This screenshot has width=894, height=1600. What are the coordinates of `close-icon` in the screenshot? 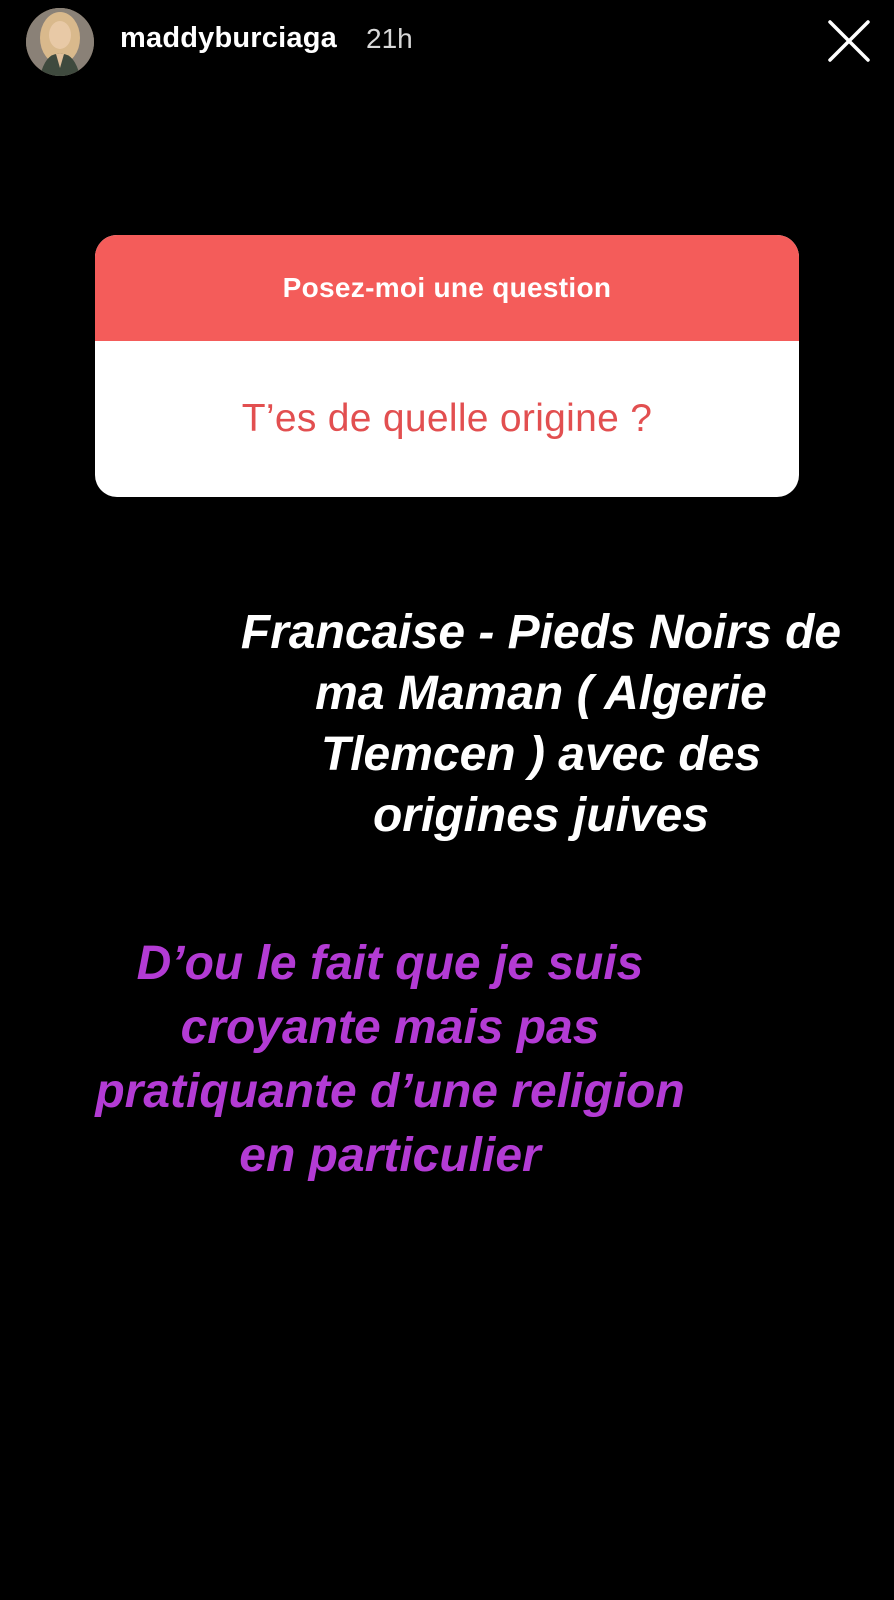 It's located at (849, 41).